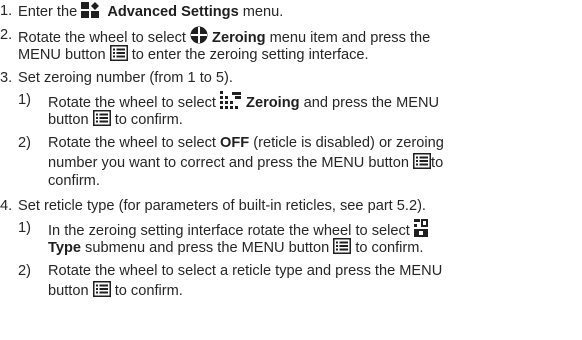  Describe the element at coordinates (92, 10) in the screenshot. I see `advanced-settings-icon` at that location.